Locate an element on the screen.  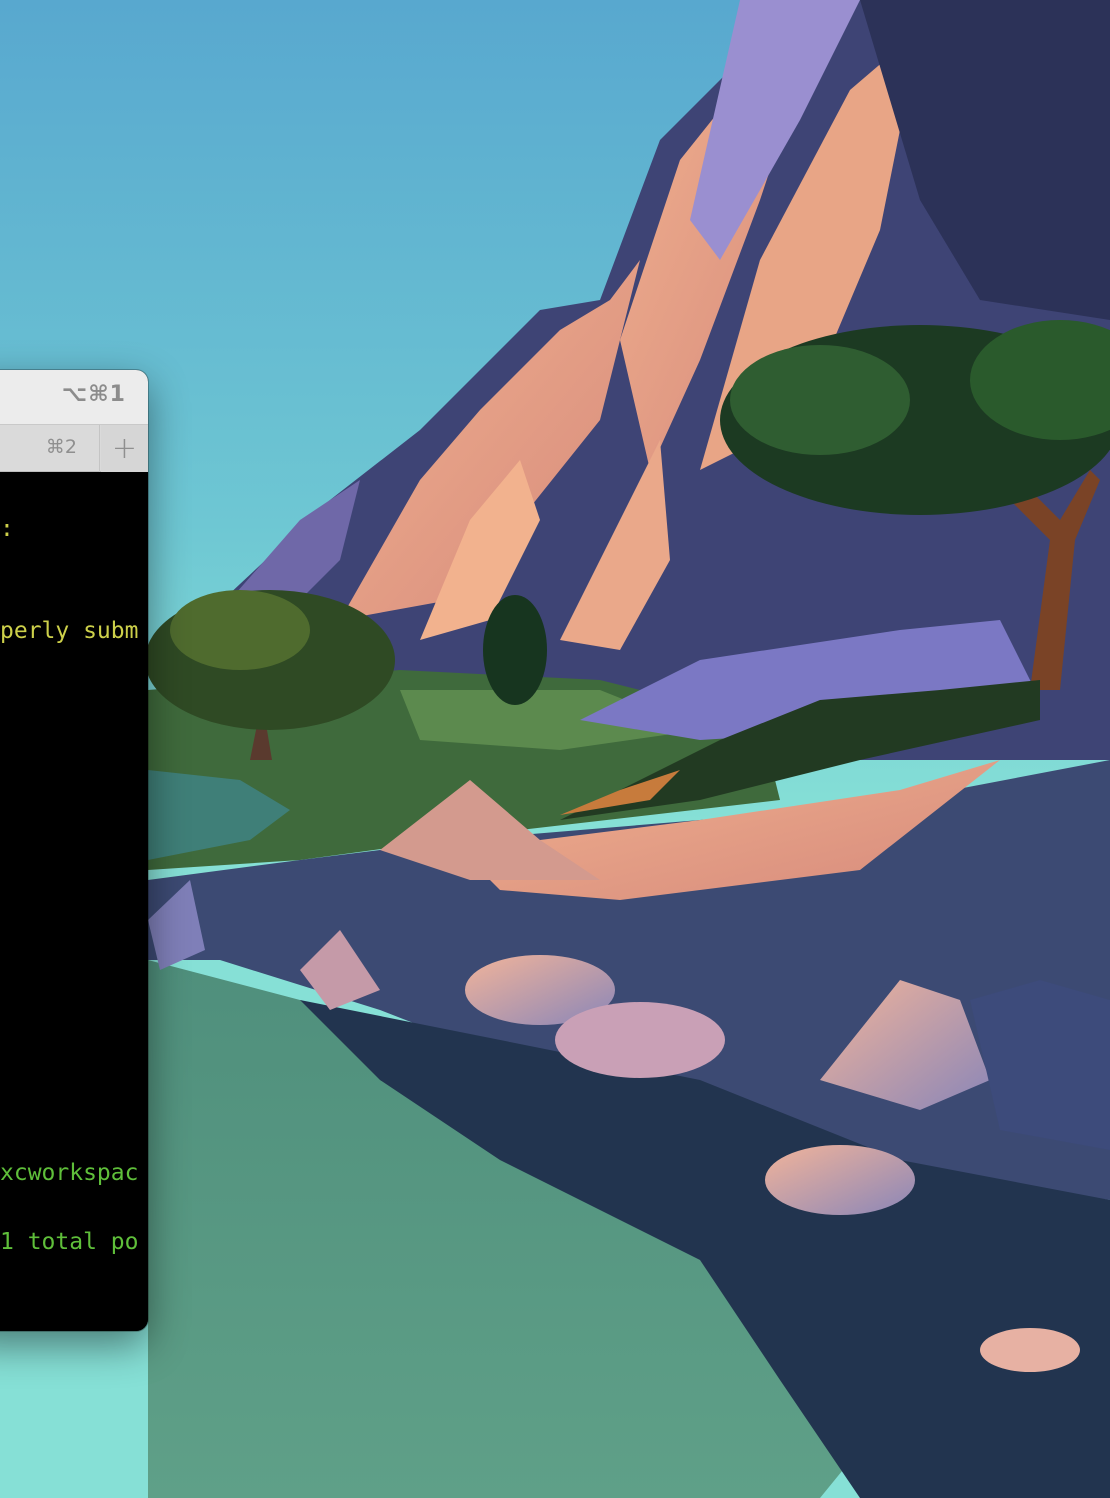
plus-icon: + is located at coordinates (124, 448).